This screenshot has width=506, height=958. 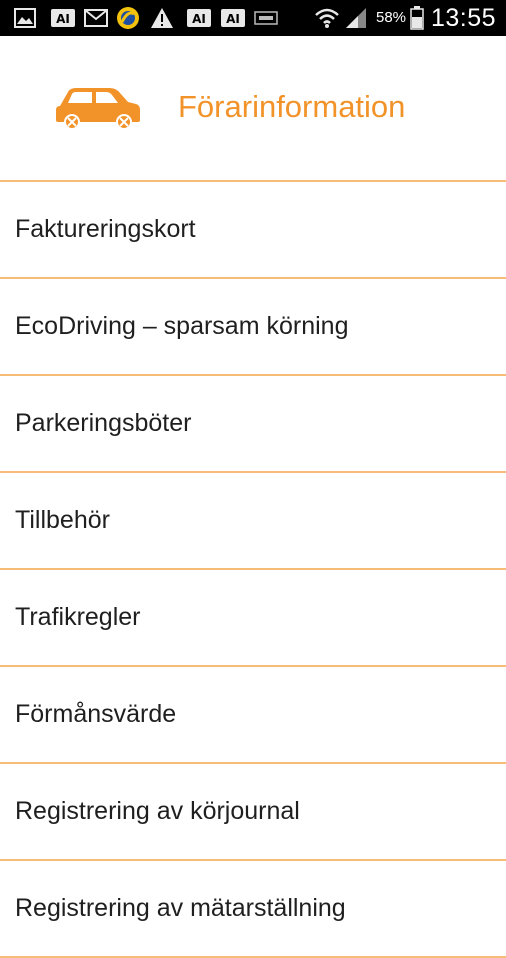 What do you see at coordinates (253, 618) in the screenshot?
I see `list-item-trafikregler: Trafikregler` at bounding box center [253, 618].